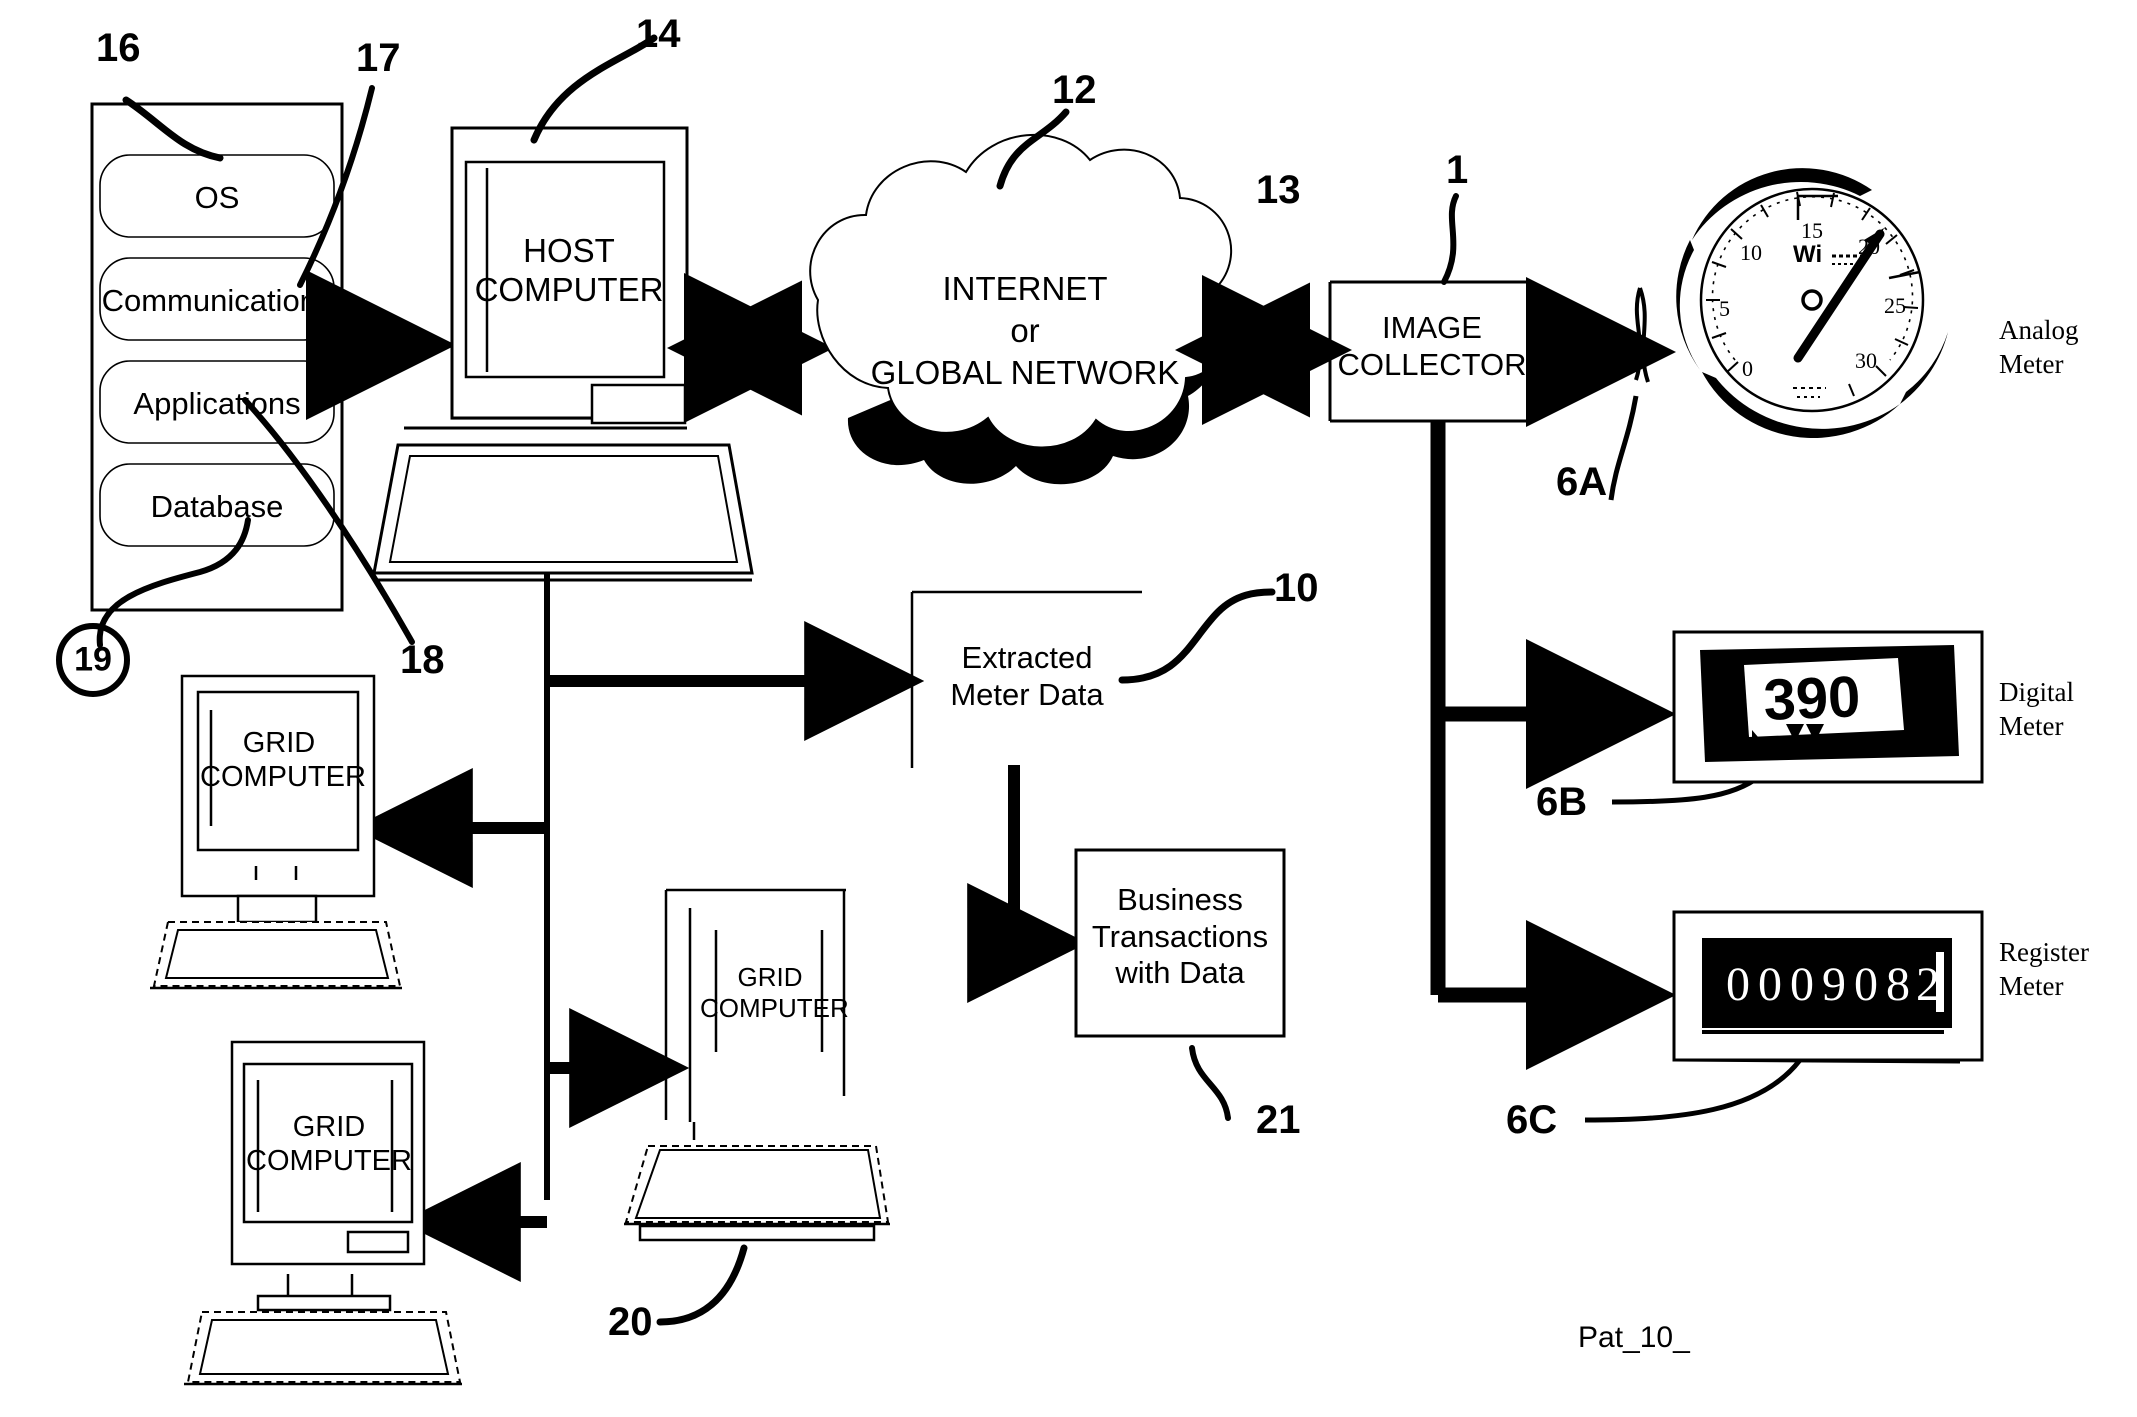 The width and height of the screenshot is (2137, 1417). I want to click on svg-text: 30, so click(1866, 360).